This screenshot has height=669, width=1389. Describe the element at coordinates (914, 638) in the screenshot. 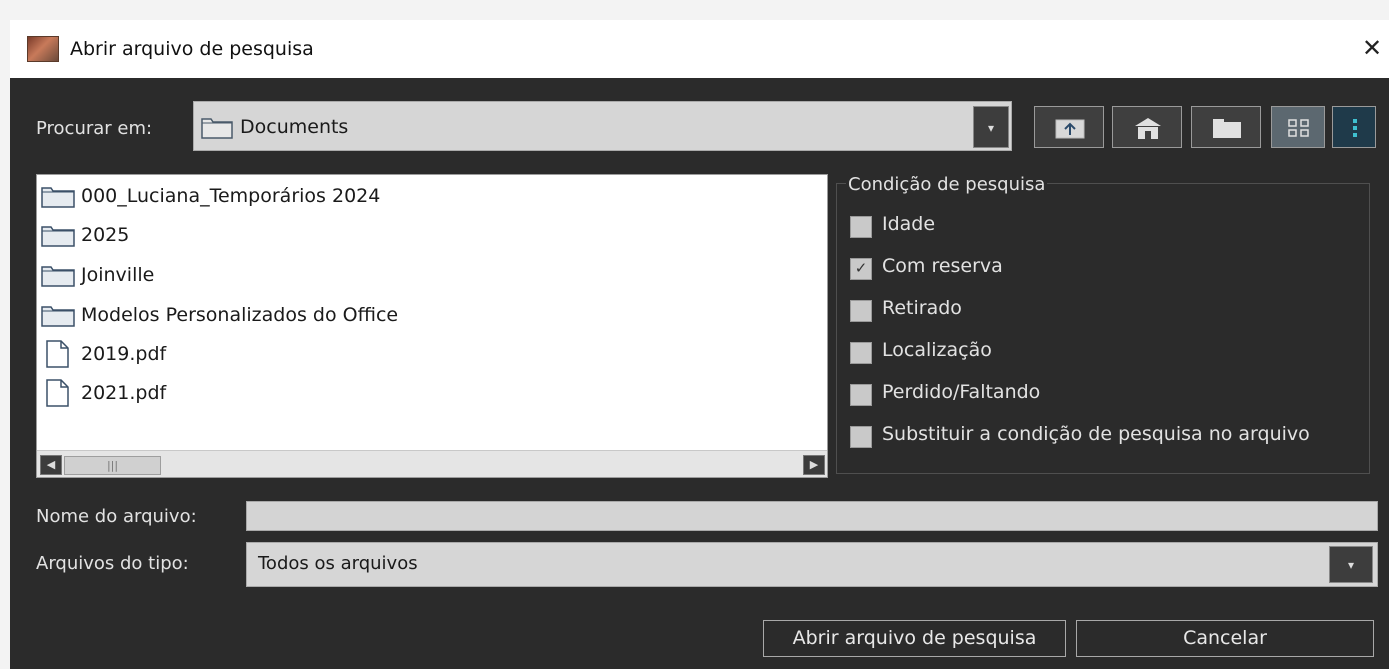

I see `open-button: Abrir arquivo de pesquisa` at that location.